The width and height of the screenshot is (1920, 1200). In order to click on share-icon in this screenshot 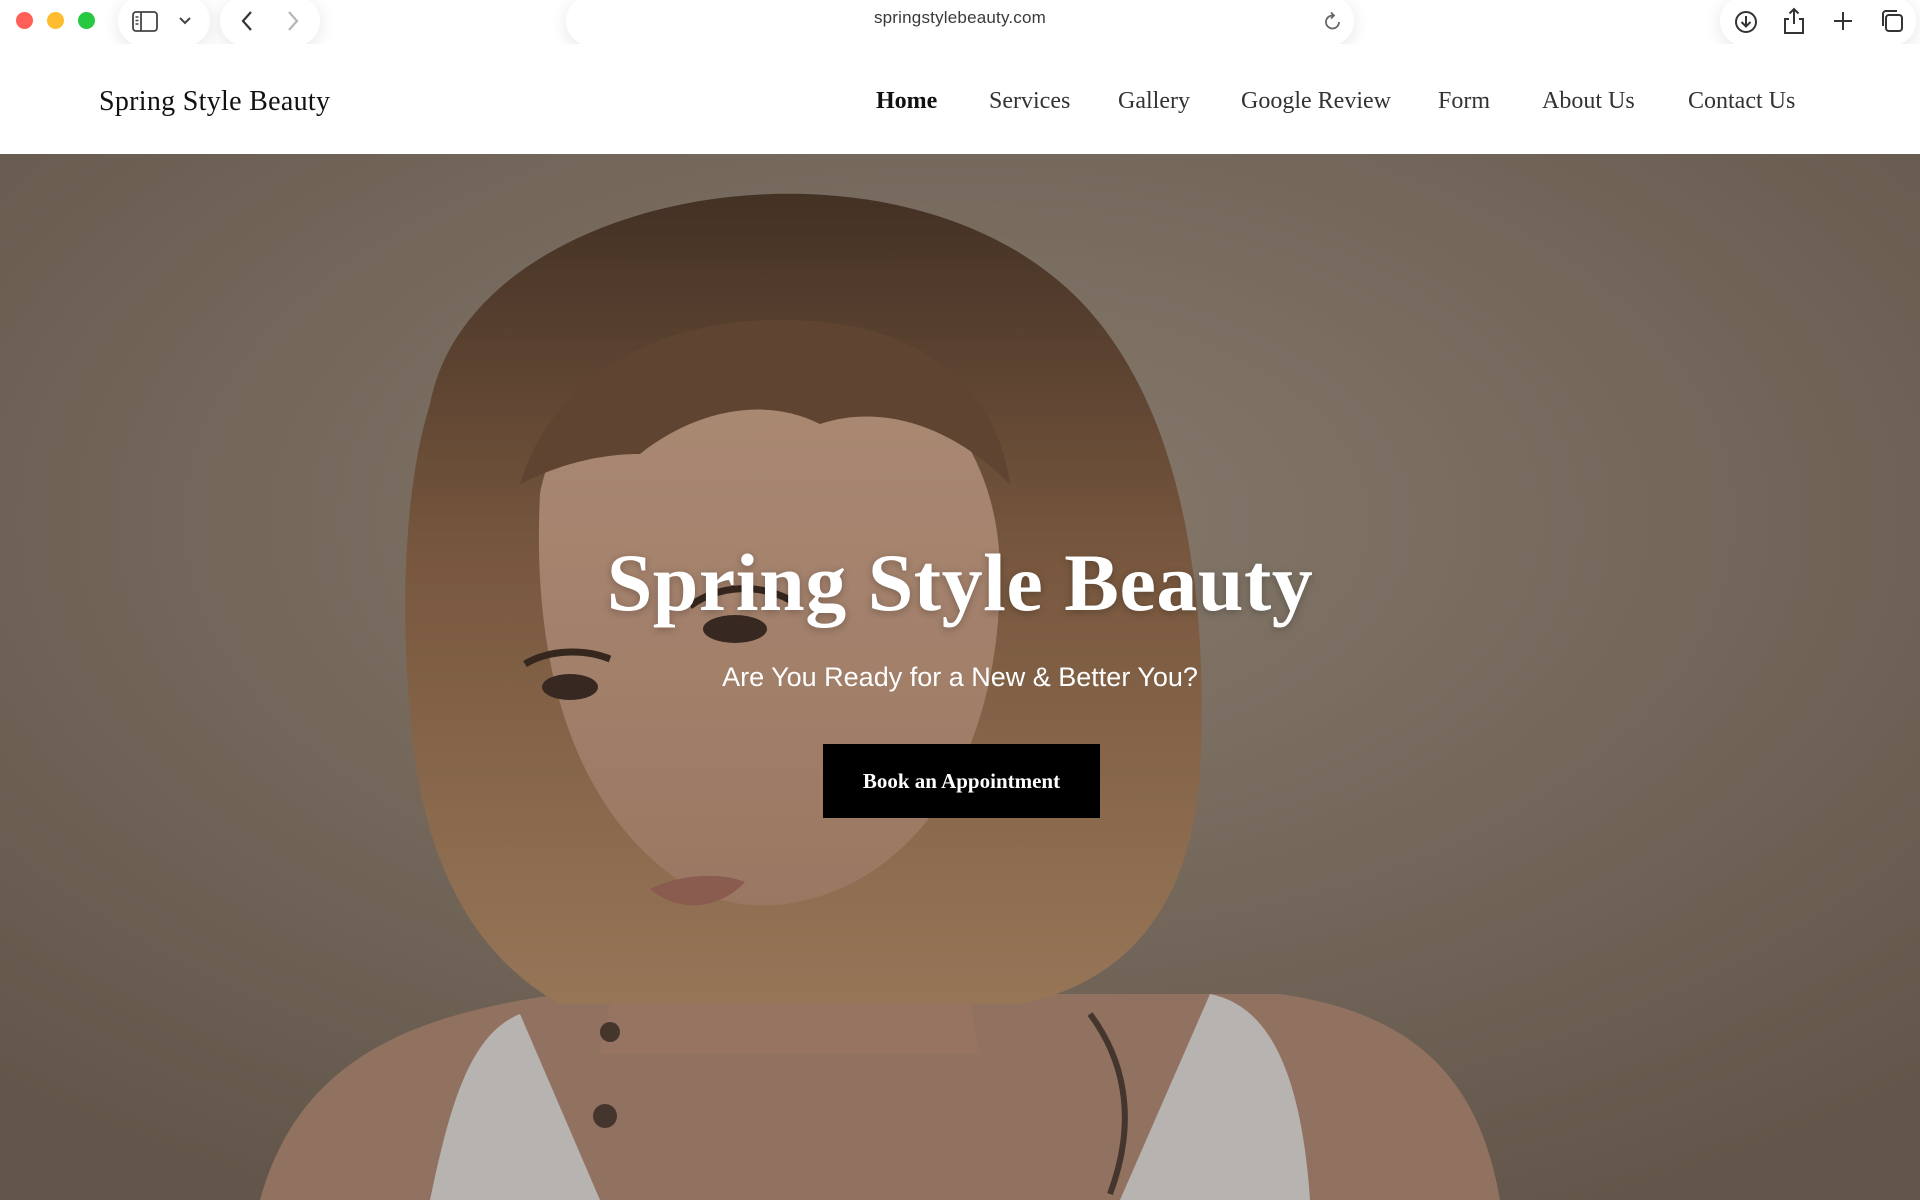, I will do `click(1794, 21)`.